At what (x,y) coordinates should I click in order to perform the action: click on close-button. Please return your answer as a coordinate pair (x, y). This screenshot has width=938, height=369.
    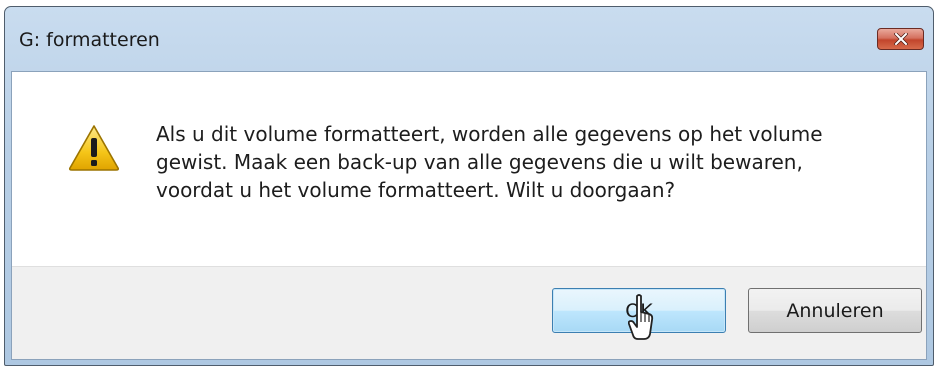
    Looking at the image, I should click on (900, 39).